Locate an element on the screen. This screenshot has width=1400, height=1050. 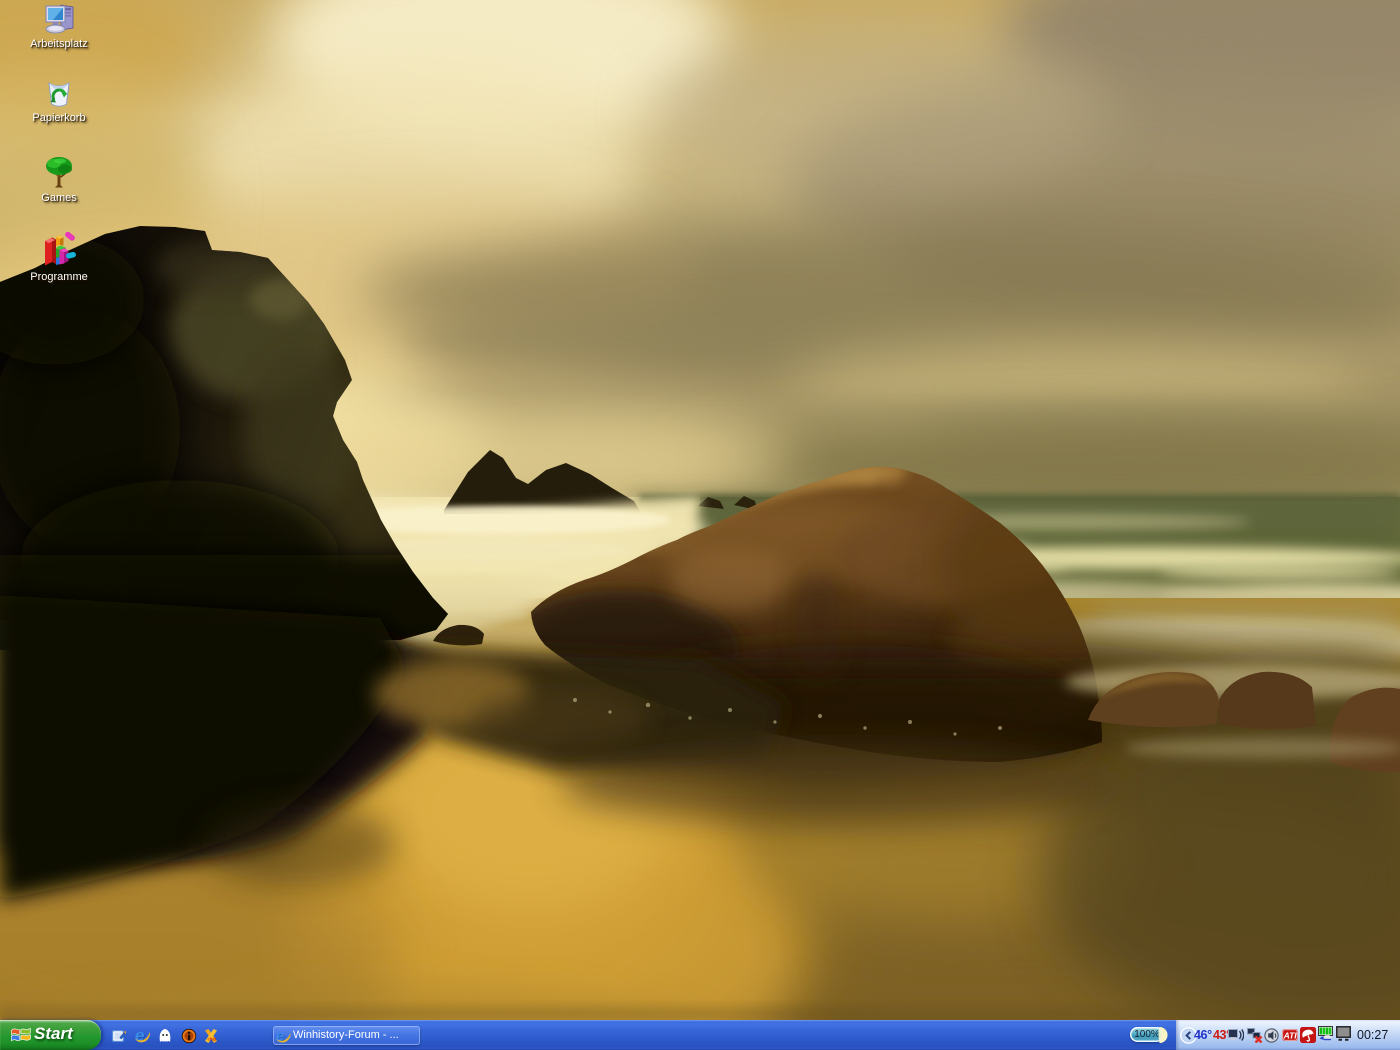
svg-text: chat is located at coordinates (212, 1039).